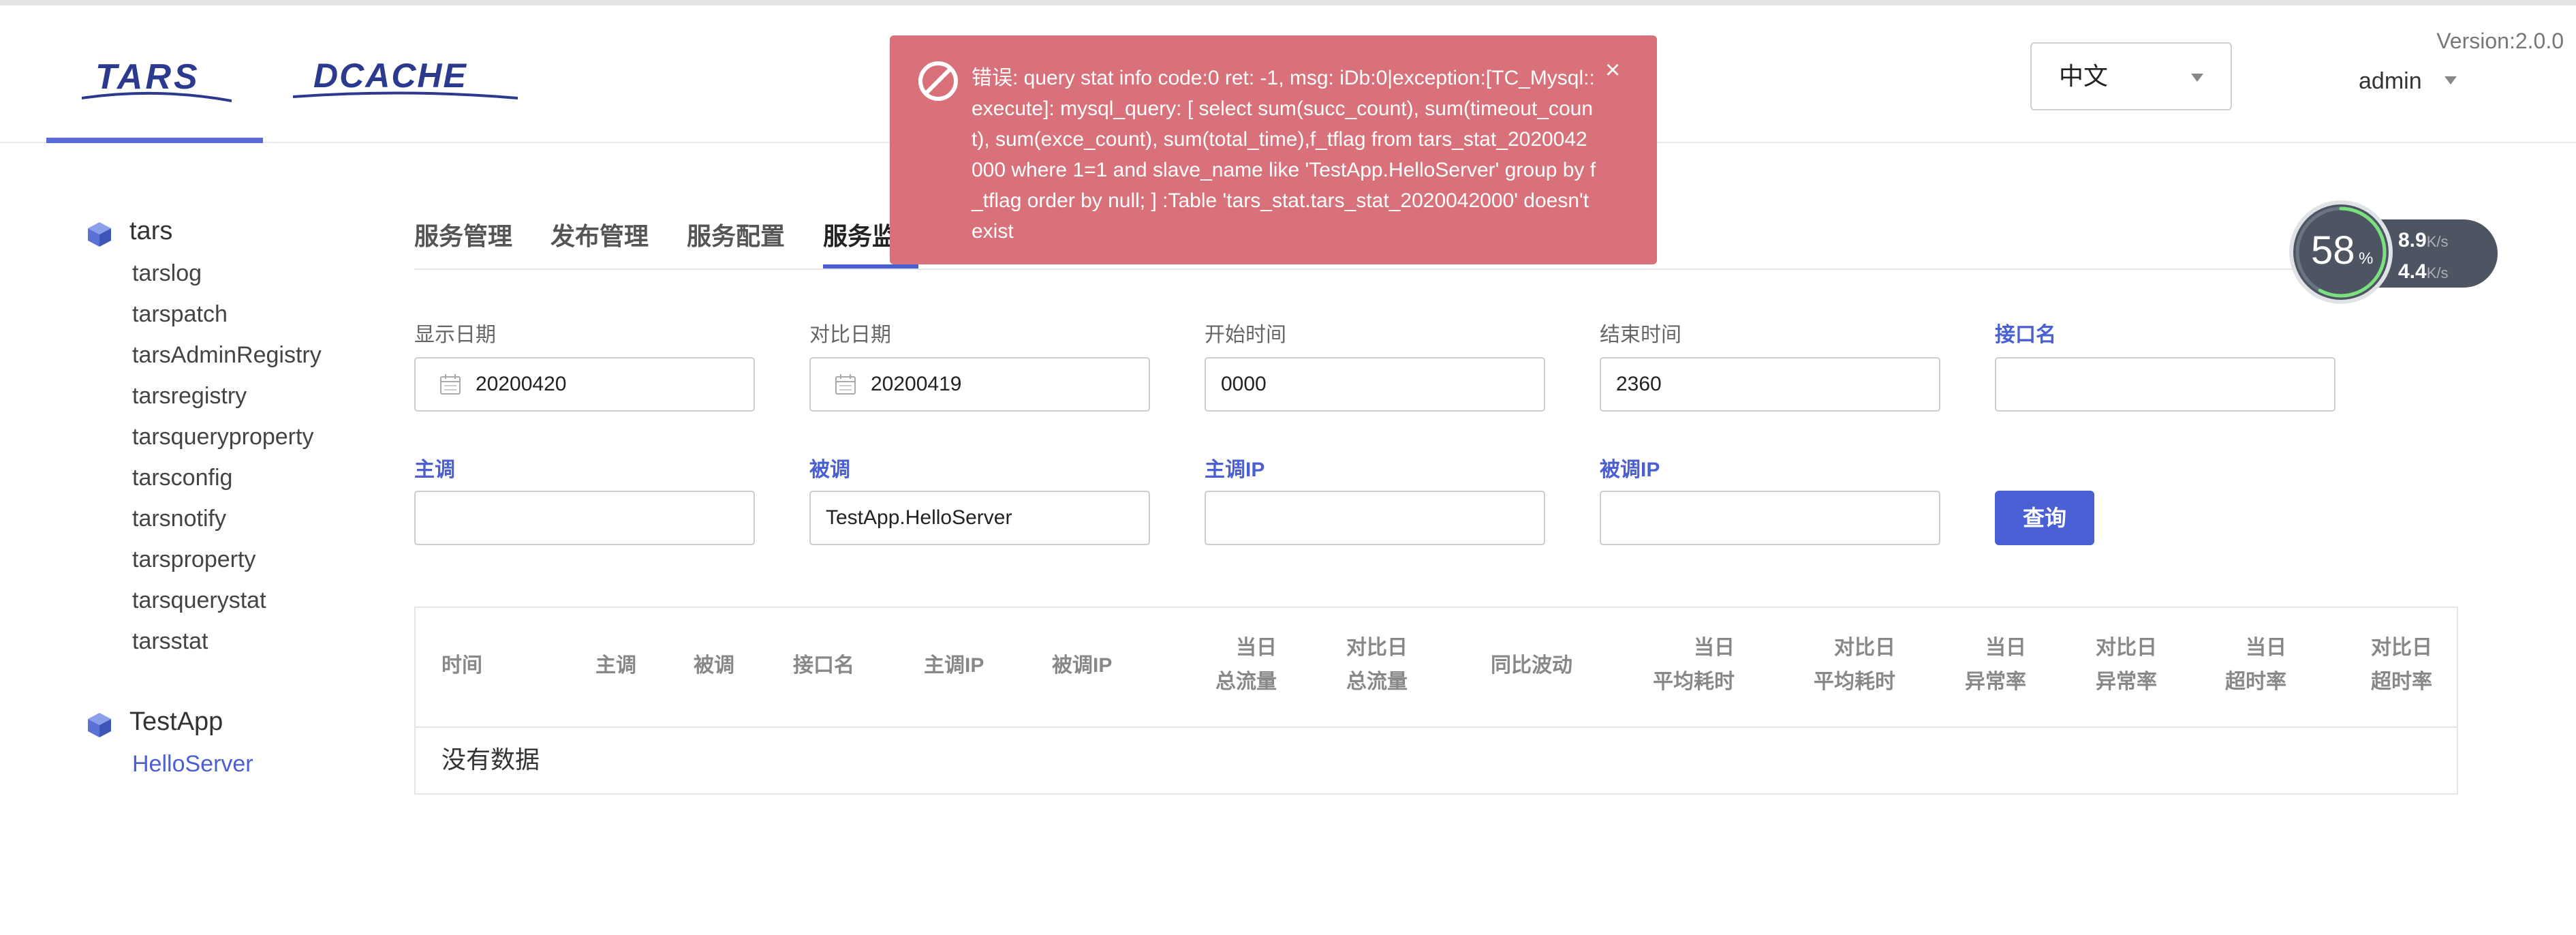  I want to click on tab-service-config: 服务配置, so click(736, 234).